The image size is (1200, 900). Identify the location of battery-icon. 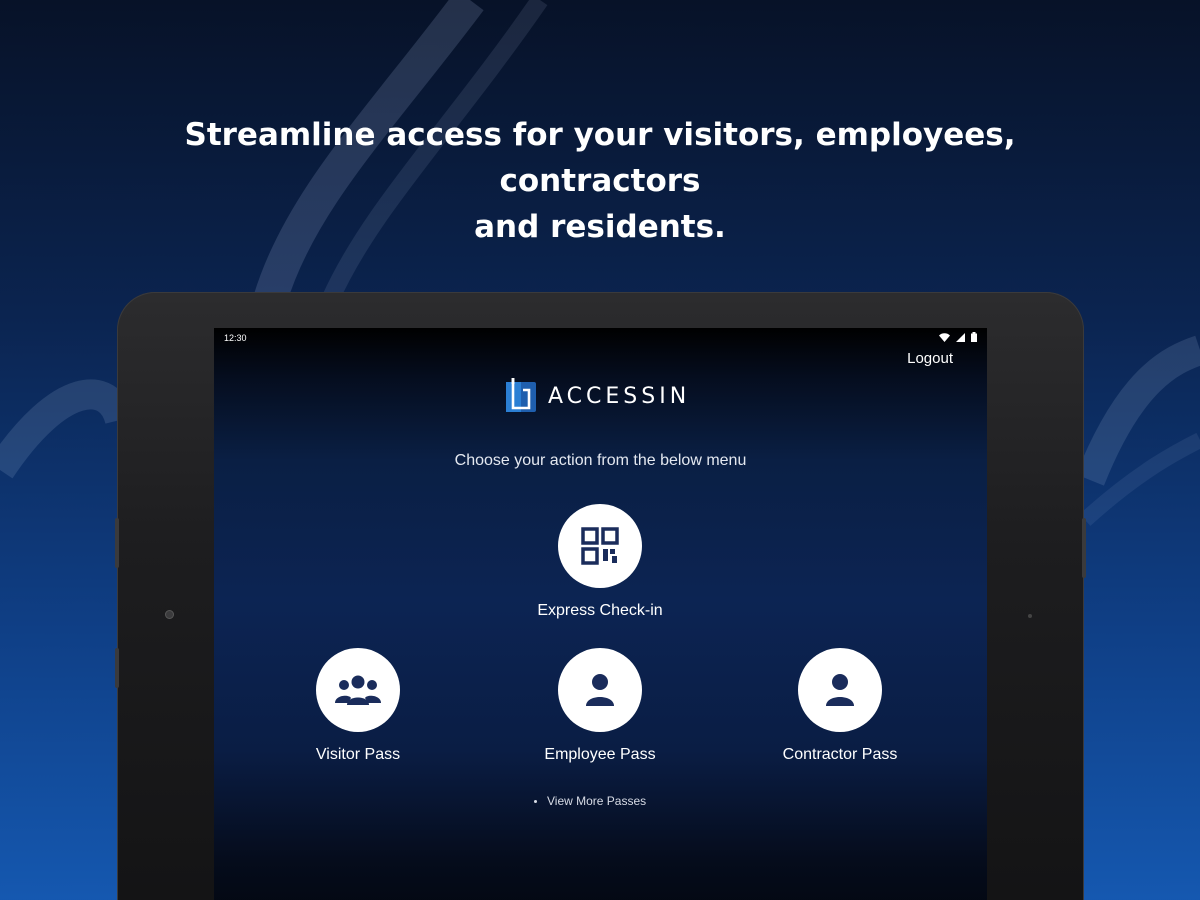
(974, 337).